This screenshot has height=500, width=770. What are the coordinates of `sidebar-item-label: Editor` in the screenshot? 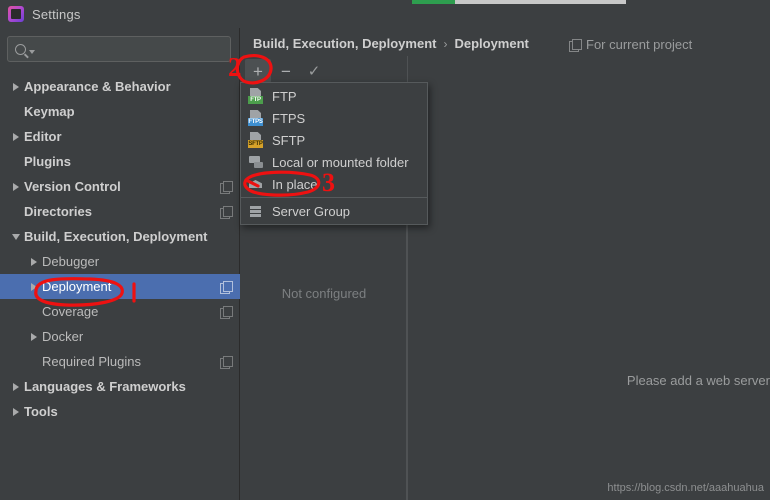 It's located at (43, 136).